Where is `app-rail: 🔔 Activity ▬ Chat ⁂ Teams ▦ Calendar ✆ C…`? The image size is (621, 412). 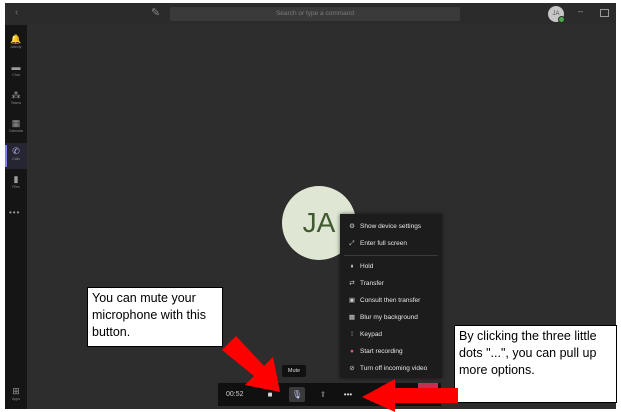
app-rail: 🔔 Activity ▬ Chat ⁂ Teams ▦ Calendar ✆ C… is located at coordinates (16, 217).